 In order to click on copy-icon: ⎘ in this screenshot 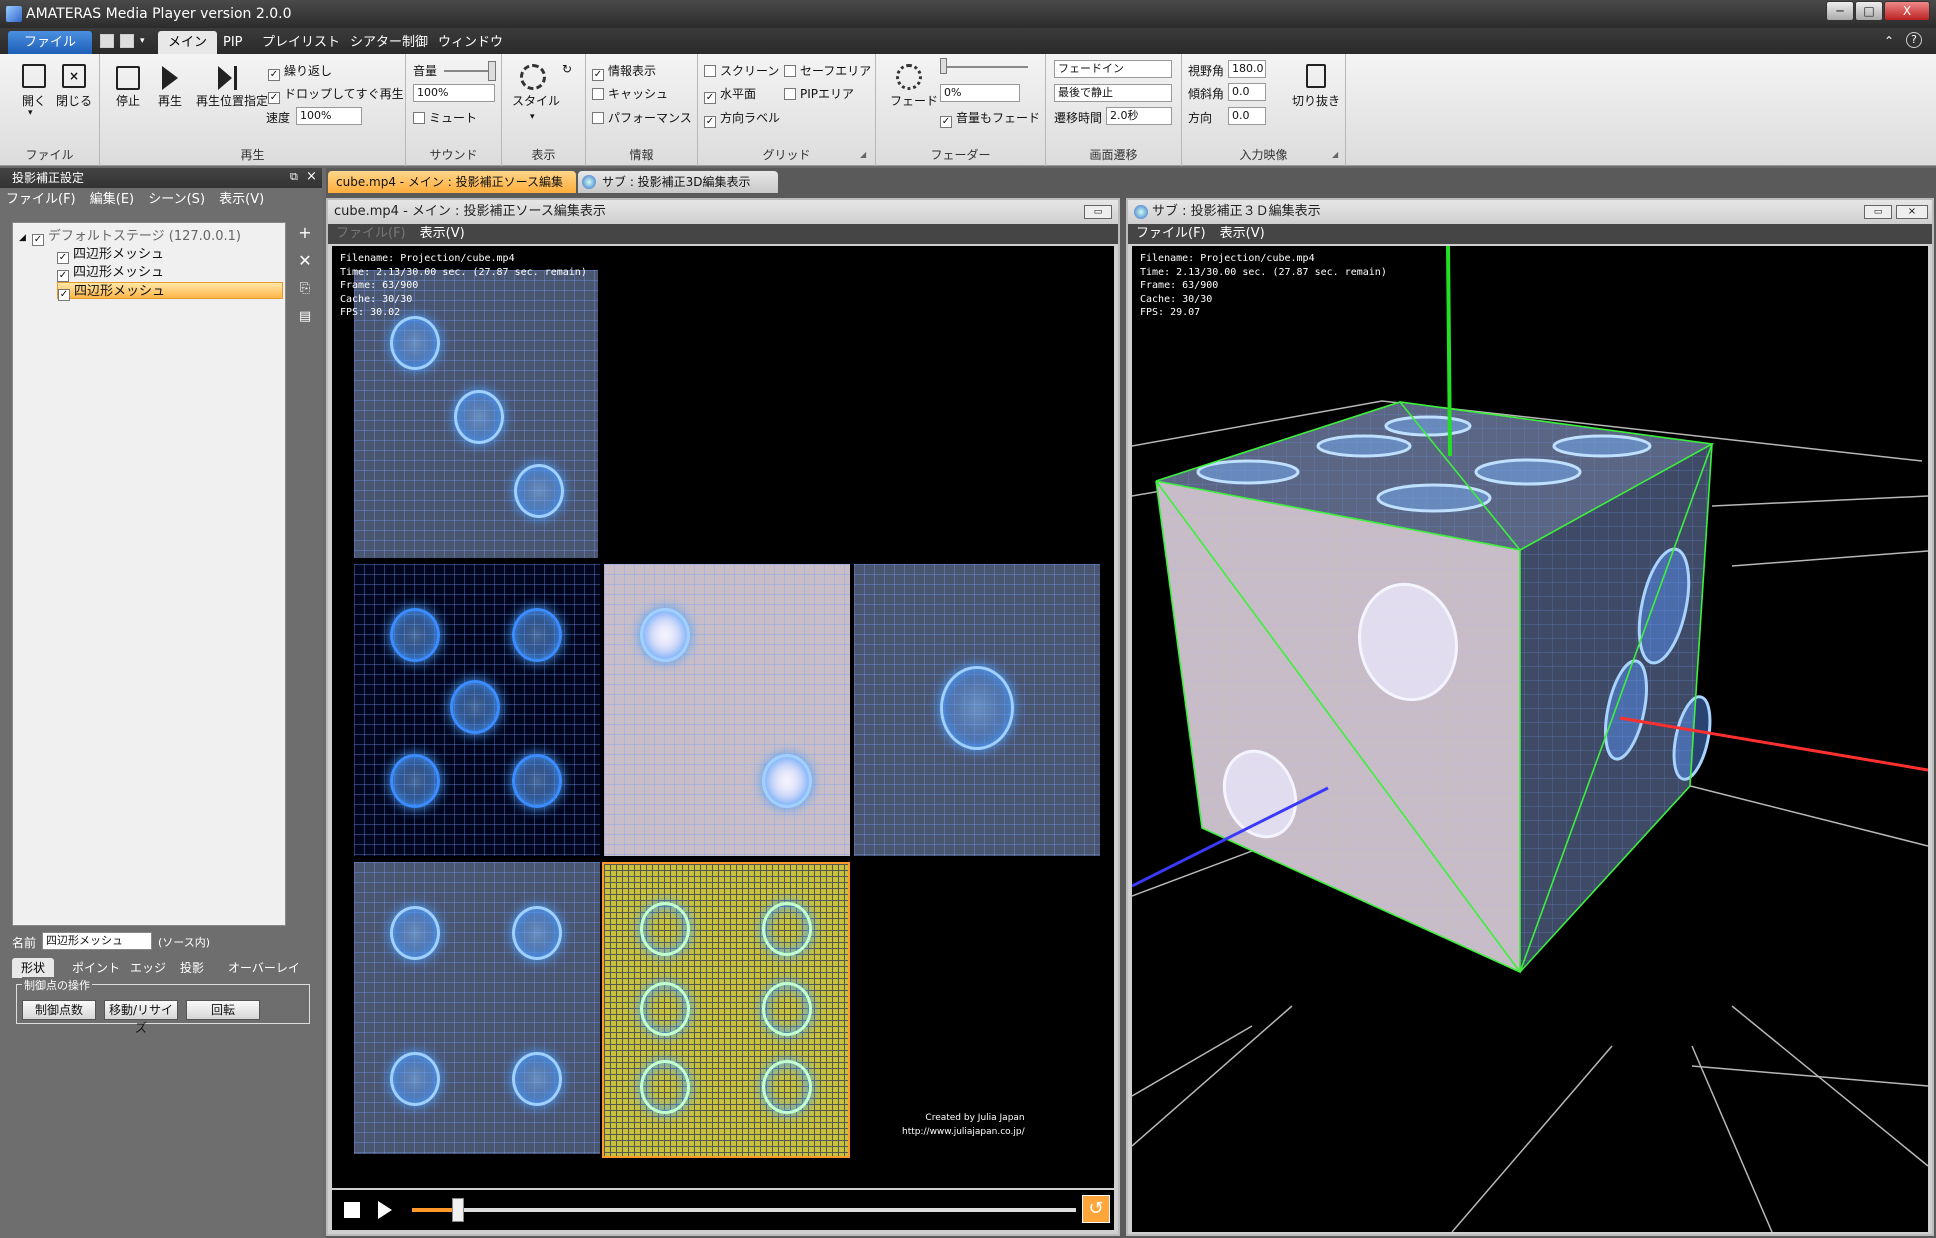, I will do `click(305, 289)`.